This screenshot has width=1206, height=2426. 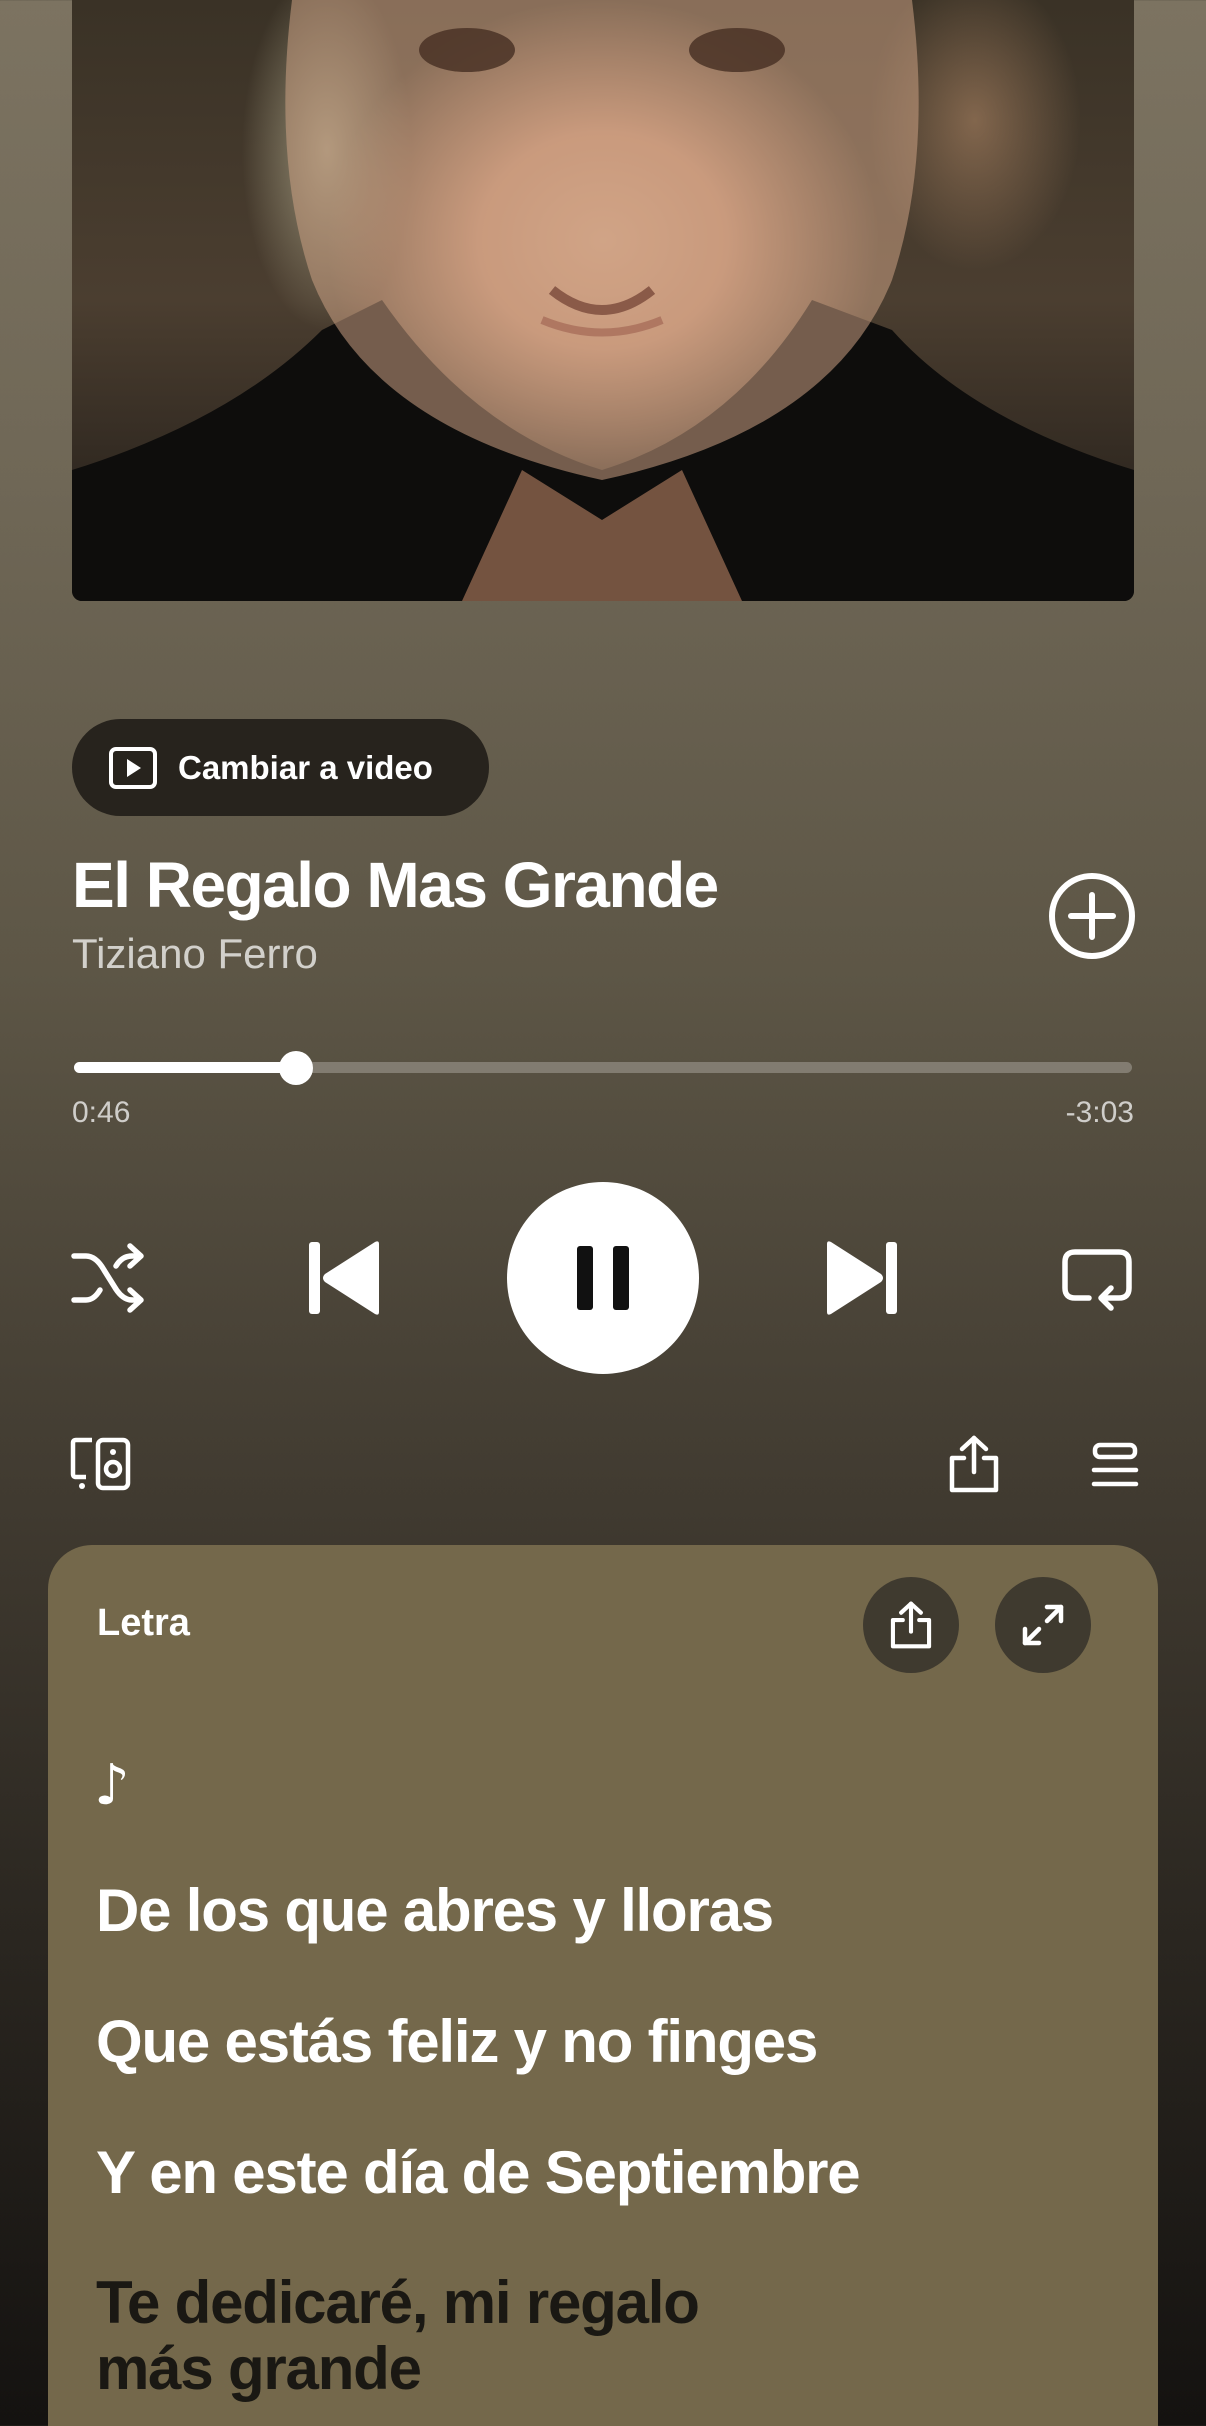 What do you see at coordinates (1115, 1465) in the screenshot?
I see `queue-button` at bounding box center [1115, 1465].